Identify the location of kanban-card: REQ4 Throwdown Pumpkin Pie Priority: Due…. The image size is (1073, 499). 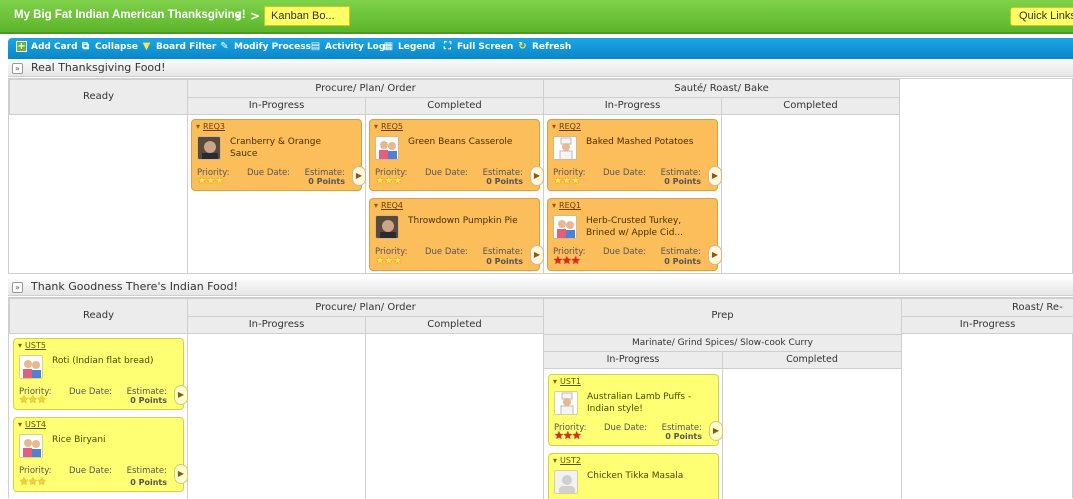
(456, 234).